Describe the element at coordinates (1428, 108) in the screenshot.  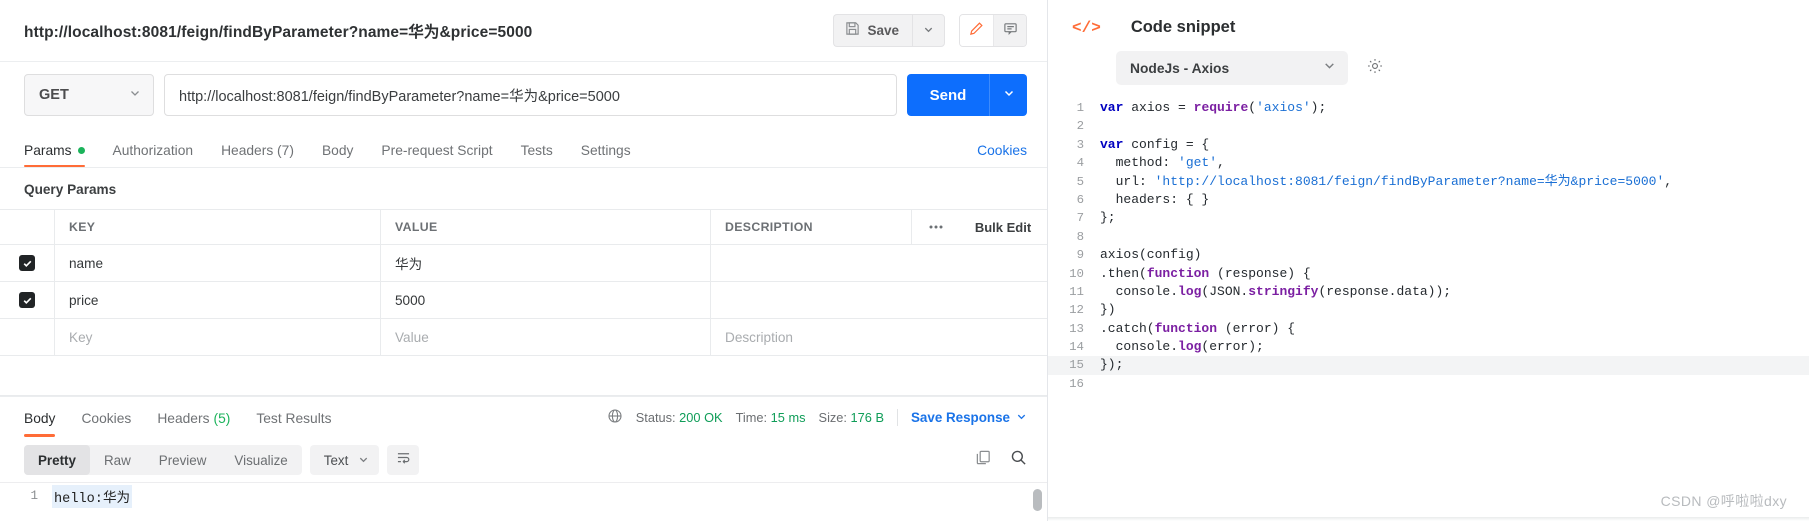
I see `code-line: 1 var axios = require('axios');` at that location.